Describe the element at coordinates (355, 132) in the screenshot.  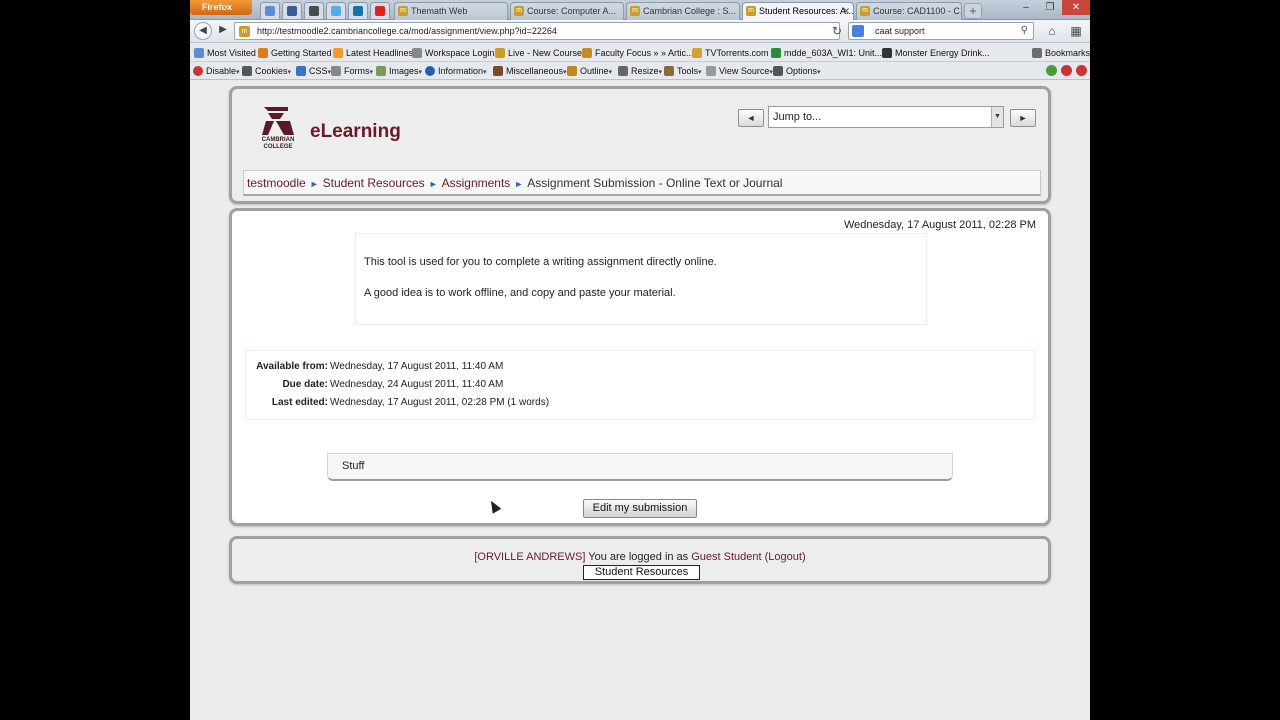
I see `site-title: eLearning` at that location.